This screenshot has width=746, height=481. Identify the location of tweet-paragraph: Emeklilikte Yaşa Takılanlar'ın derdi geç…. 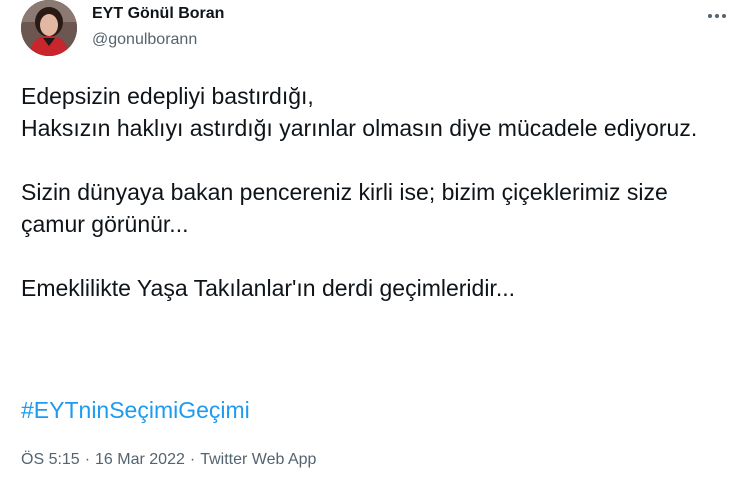
(268, 288).